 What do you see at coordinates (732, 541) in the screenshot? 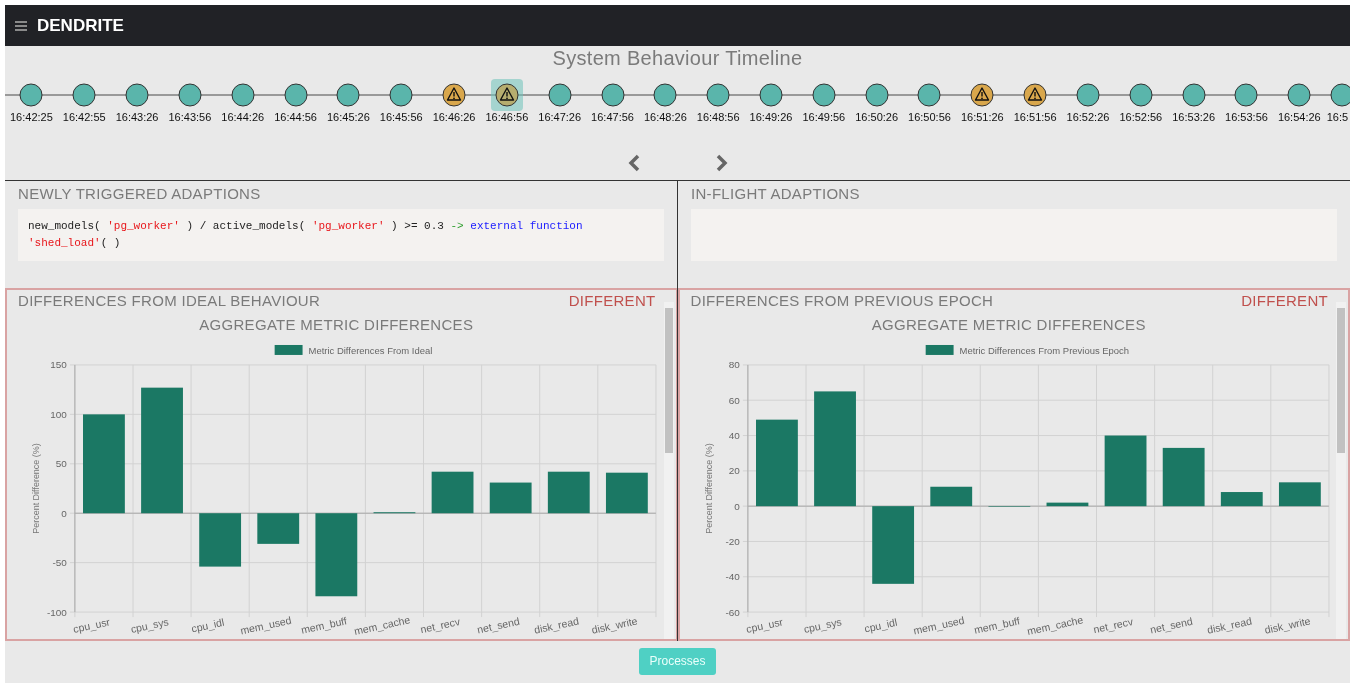
I see `axis-tick-label: -20` at bounding box center [732, 541].